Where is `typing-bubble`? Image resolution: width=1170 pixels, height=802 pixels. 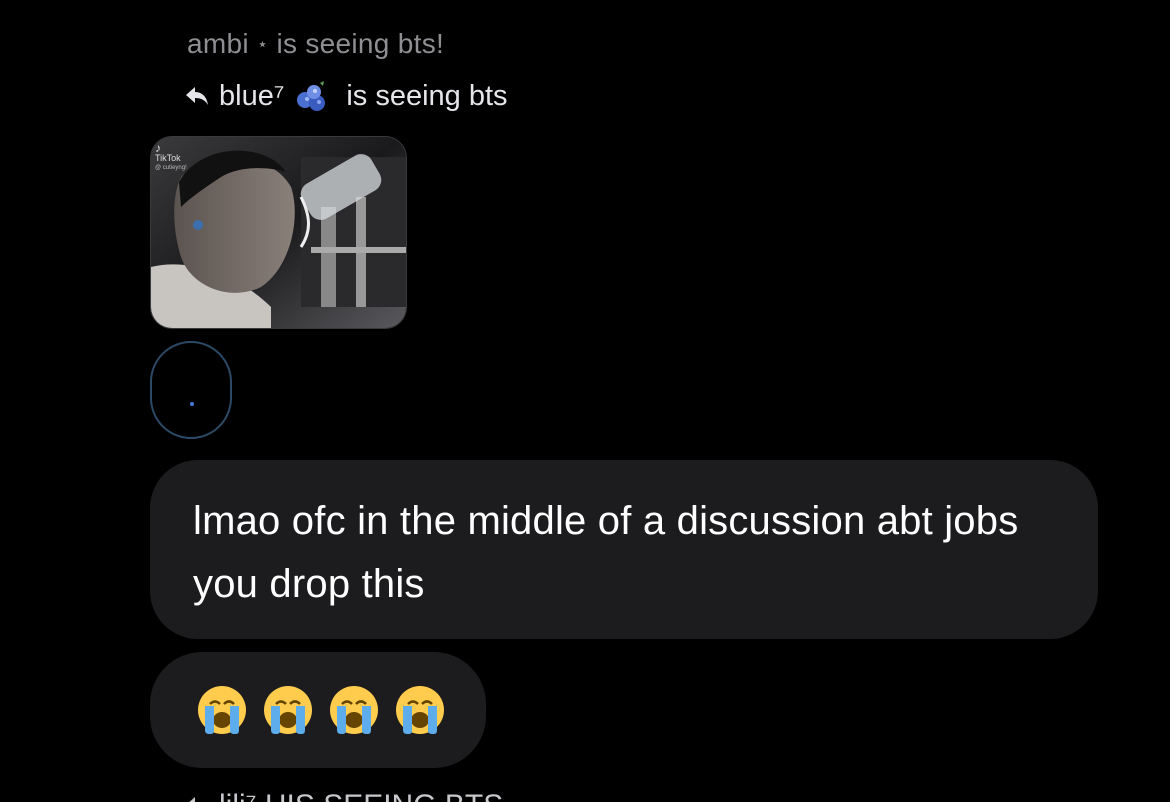 typing-bubble is located at coordinates (191, 390).